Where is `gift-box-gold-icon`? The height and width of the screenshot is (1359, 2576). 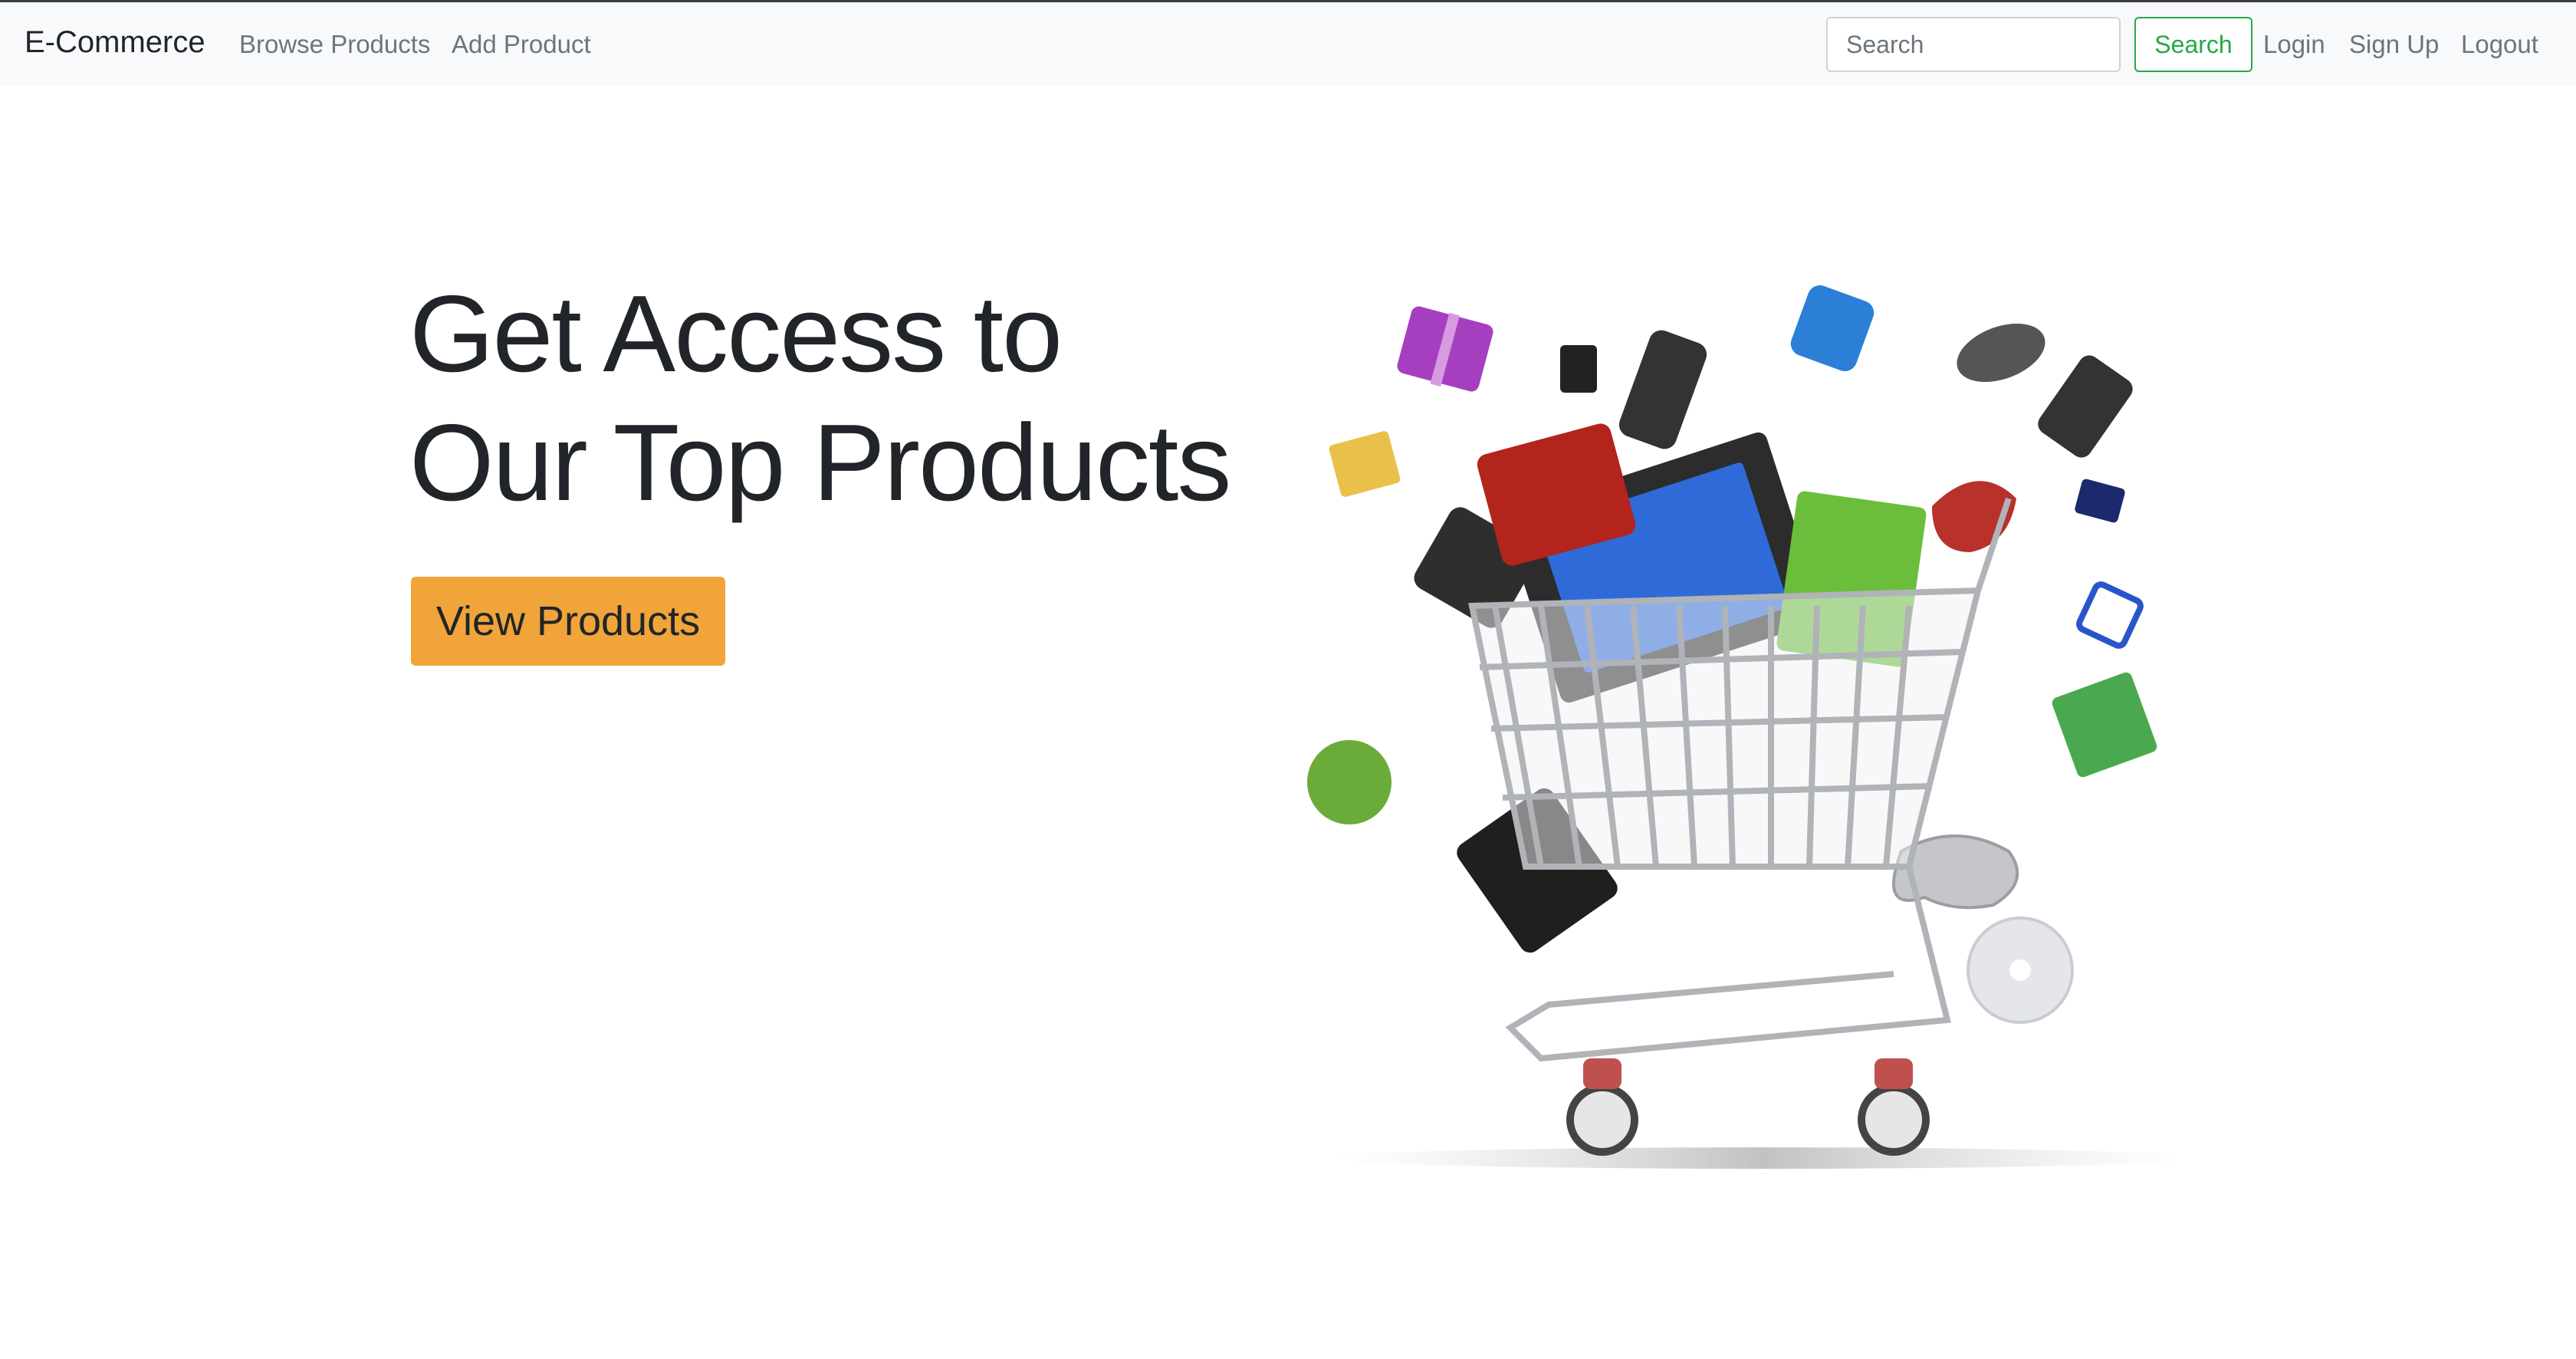
gift-box-gold-icon is located at coordinates (1365, 464).